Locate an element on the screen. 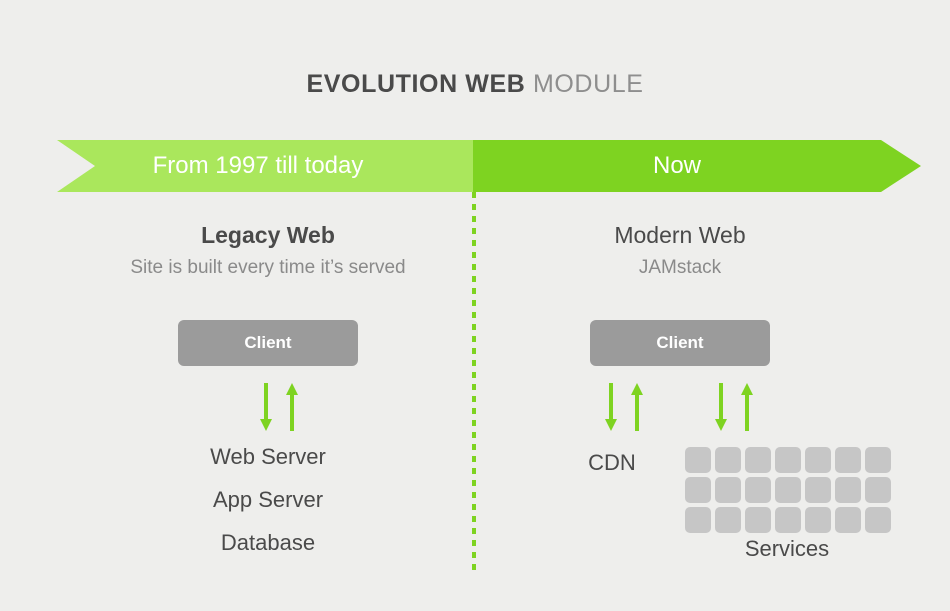  banner-label-now: Now is located at coordinates (676, 165).